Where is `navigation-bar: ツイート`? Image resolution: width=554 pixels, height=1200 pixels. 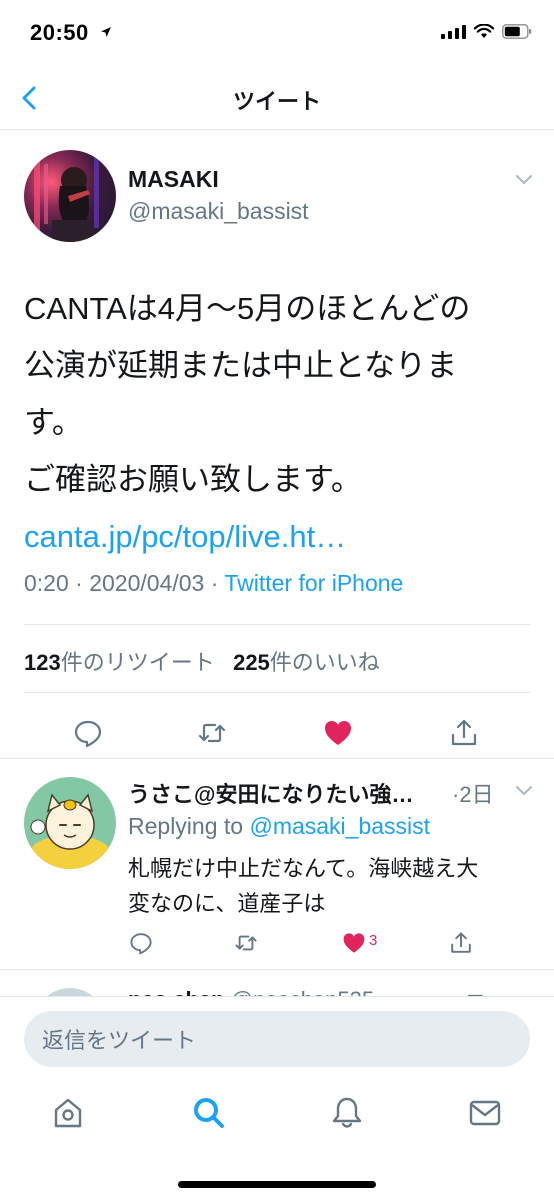
navigation-bar: ツイート is located at coordinates (277, 98).